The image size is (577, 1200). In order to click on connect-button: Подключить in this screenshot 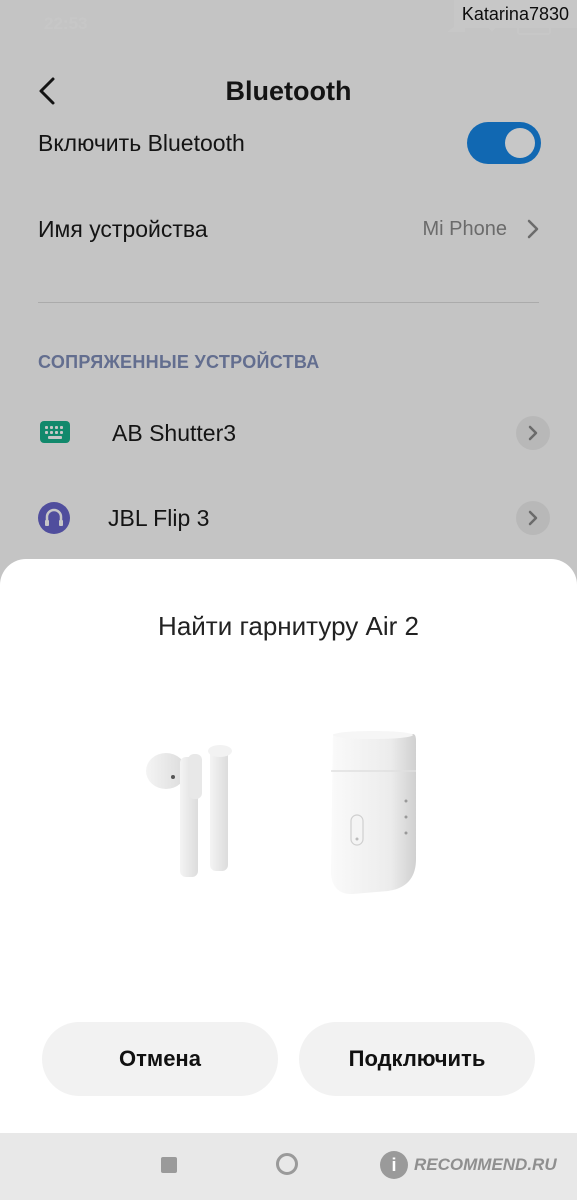, I will do `click(417, 1059)`.